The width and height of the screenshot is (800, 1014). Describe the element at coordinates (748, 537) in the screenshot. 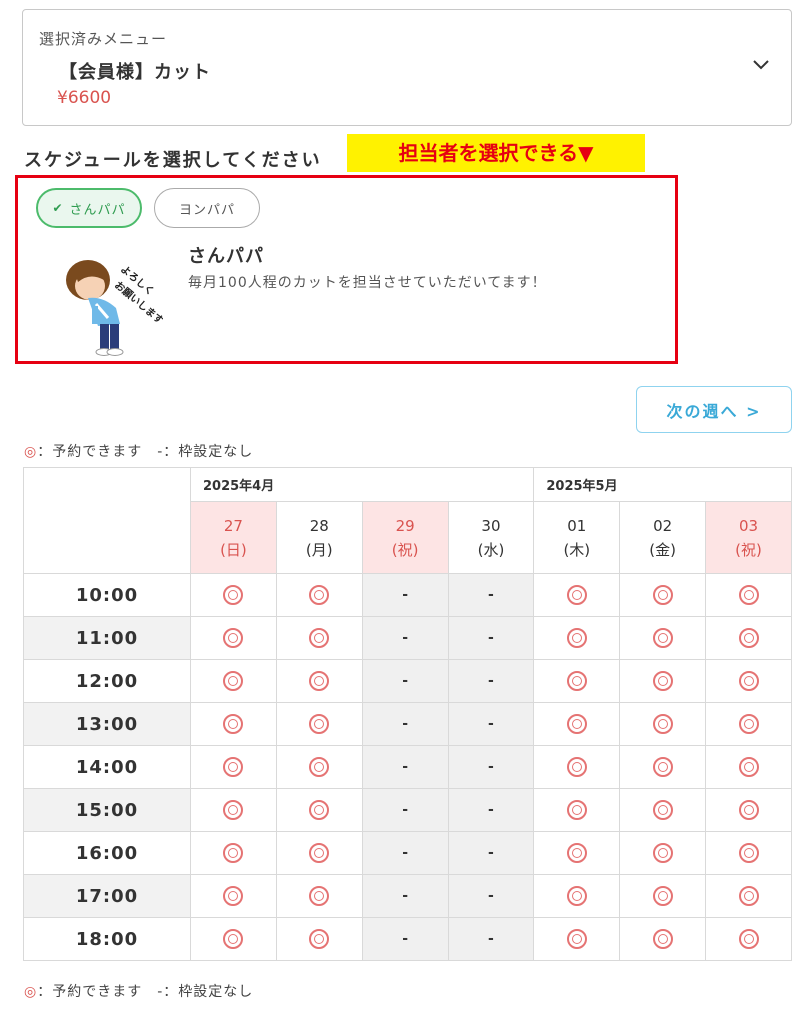

I see `day-header: 03 (祝)` at that location.